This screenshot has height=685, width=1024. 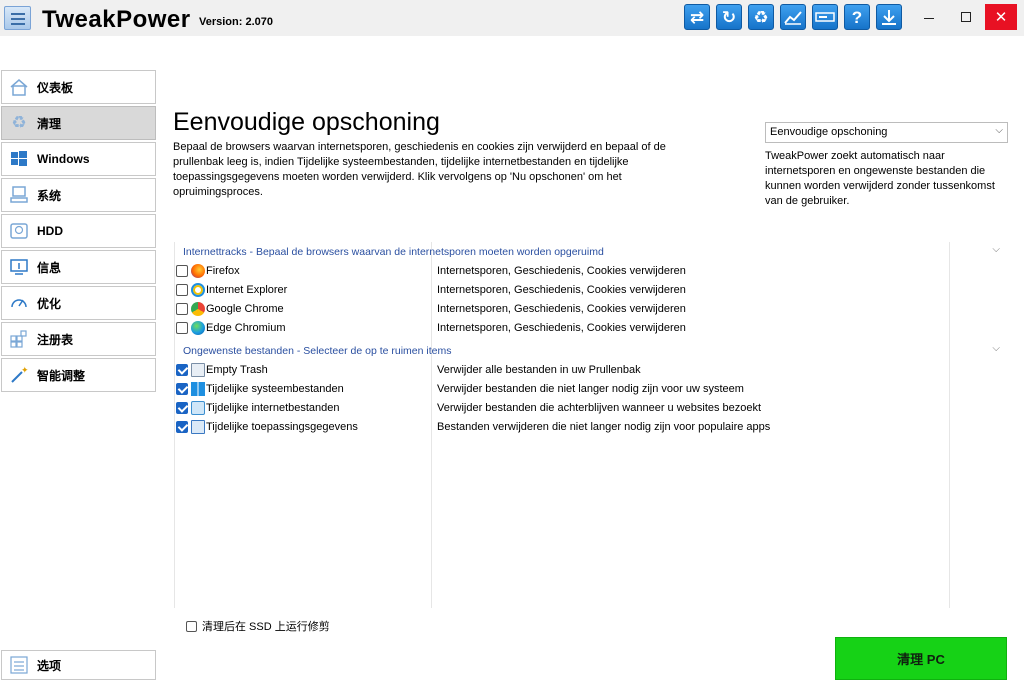 I want to click on sidebar-item-system: 系统, so click(x=78, y=195).